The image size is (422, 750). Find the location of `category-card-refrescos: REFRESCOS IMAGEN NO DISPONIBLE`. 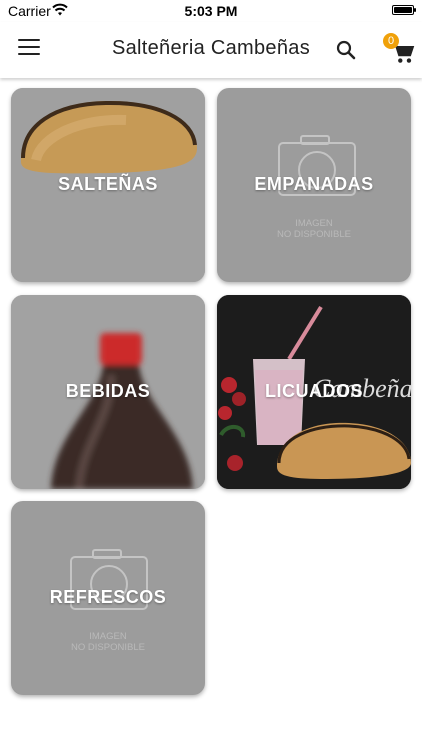

category-card-refrescos: REFRESCOS IMAGEN NO DISPONIBLE is located at coordinates (108, 598).